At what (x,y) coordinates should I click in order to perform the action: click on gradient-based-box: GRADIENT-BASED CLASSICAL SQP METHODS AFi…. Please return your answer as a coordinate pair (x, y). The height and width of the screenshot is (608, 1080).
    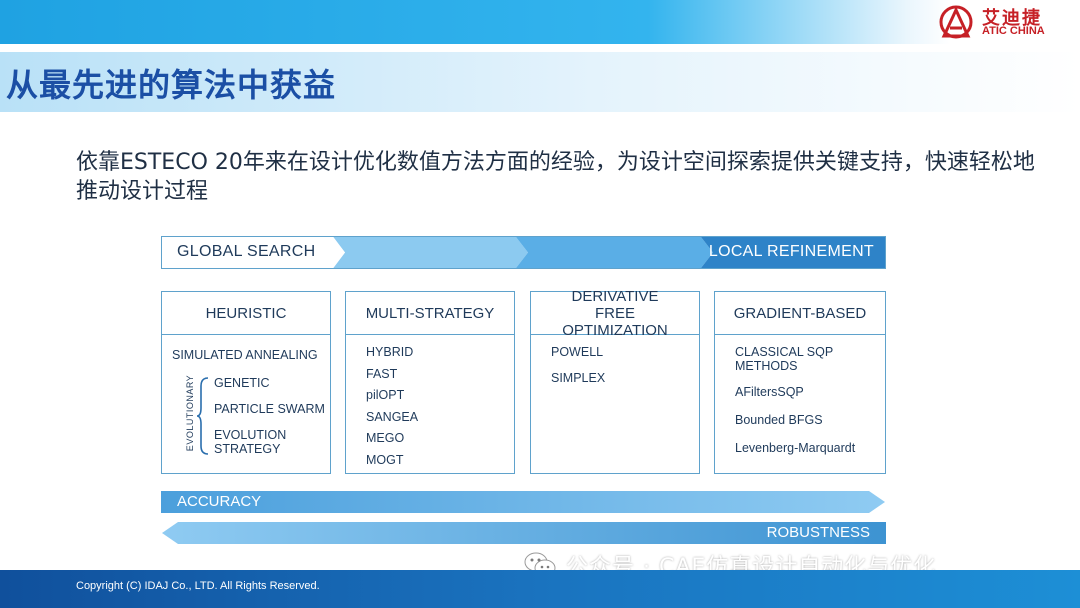
    Looking at the image, I should click on (800, 382).